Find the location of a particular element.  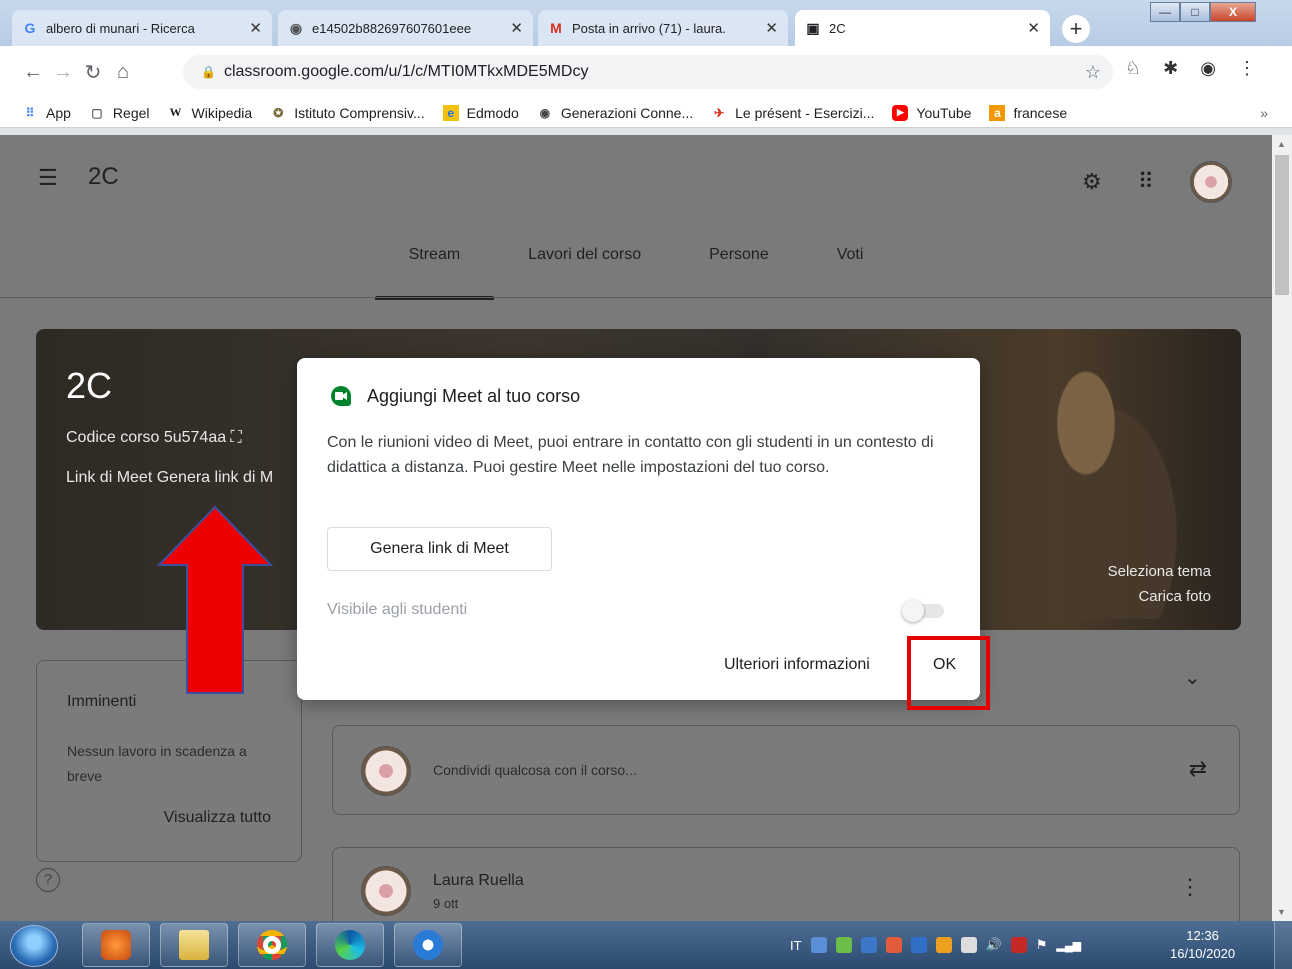

show-desktop-button is located at coordinates (1283, 945).